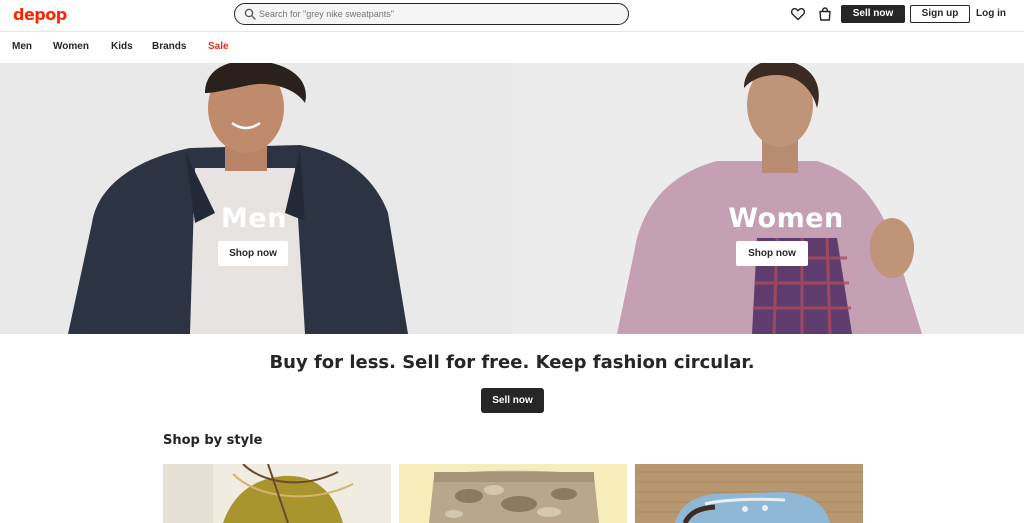 This screenshot has width=1024, height=523. What do you see at coordinates (253, 253) in the screenshot?
I see `shop-men-button: Shop now` at bounding box center [253, 253].